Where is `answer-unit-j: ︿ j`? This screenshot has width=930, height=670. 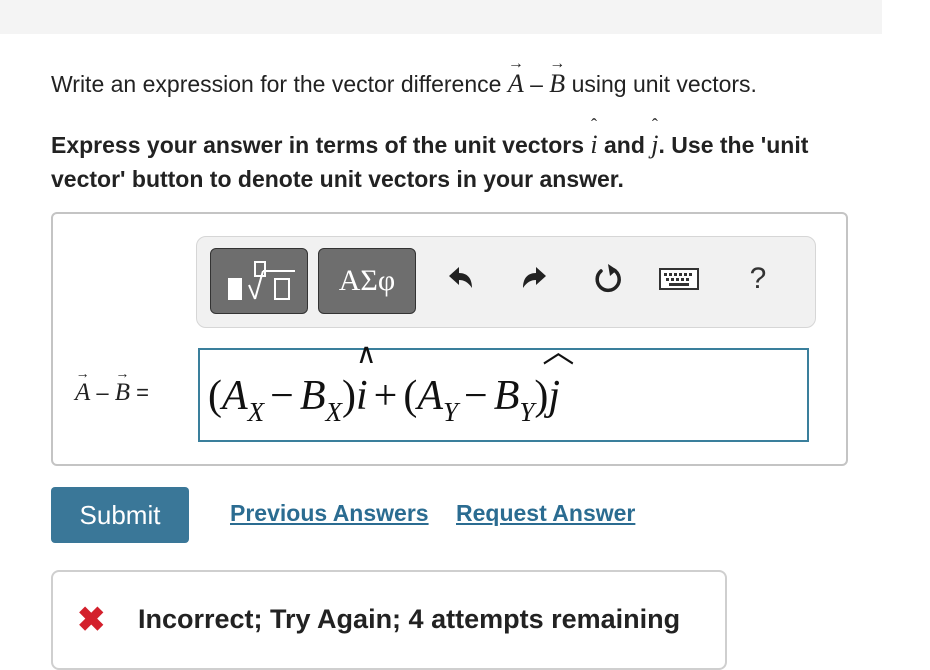
answer-unit-j: ︿ j is located at coordinates (558, 376).